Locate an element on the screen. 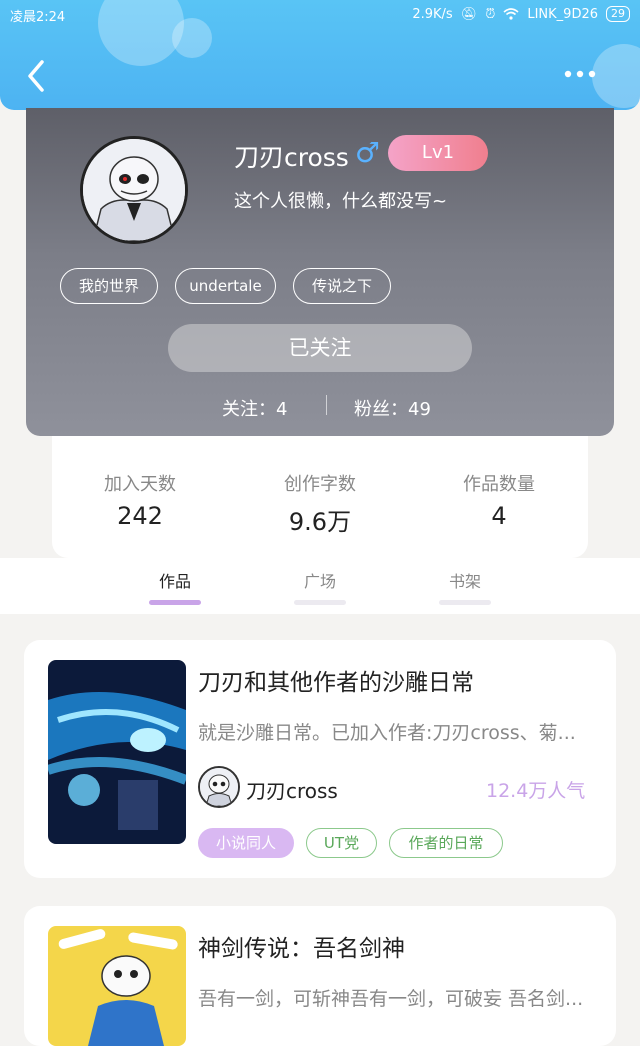  level-badge: Lv1 is located at coordinates (438, 153).